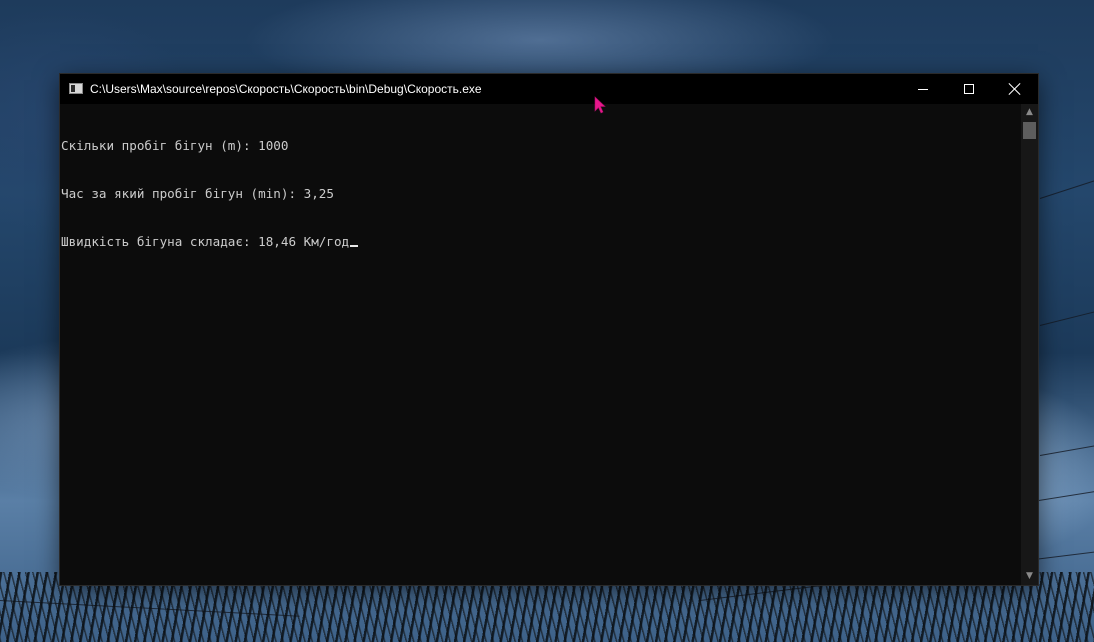 The width and height of the screenshot is (1094, 642). What do you see at coordinates (76, 88) in the screenshot?
I see `console-app-icon` at bounding box center [76, 88].